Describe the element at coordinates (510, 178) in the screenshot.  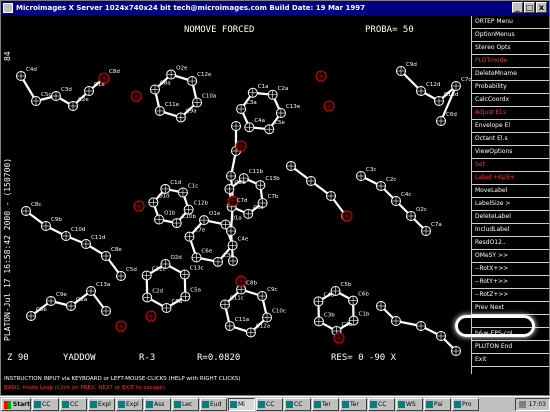
I see `menu-item: Label +Kp5+` at that location.